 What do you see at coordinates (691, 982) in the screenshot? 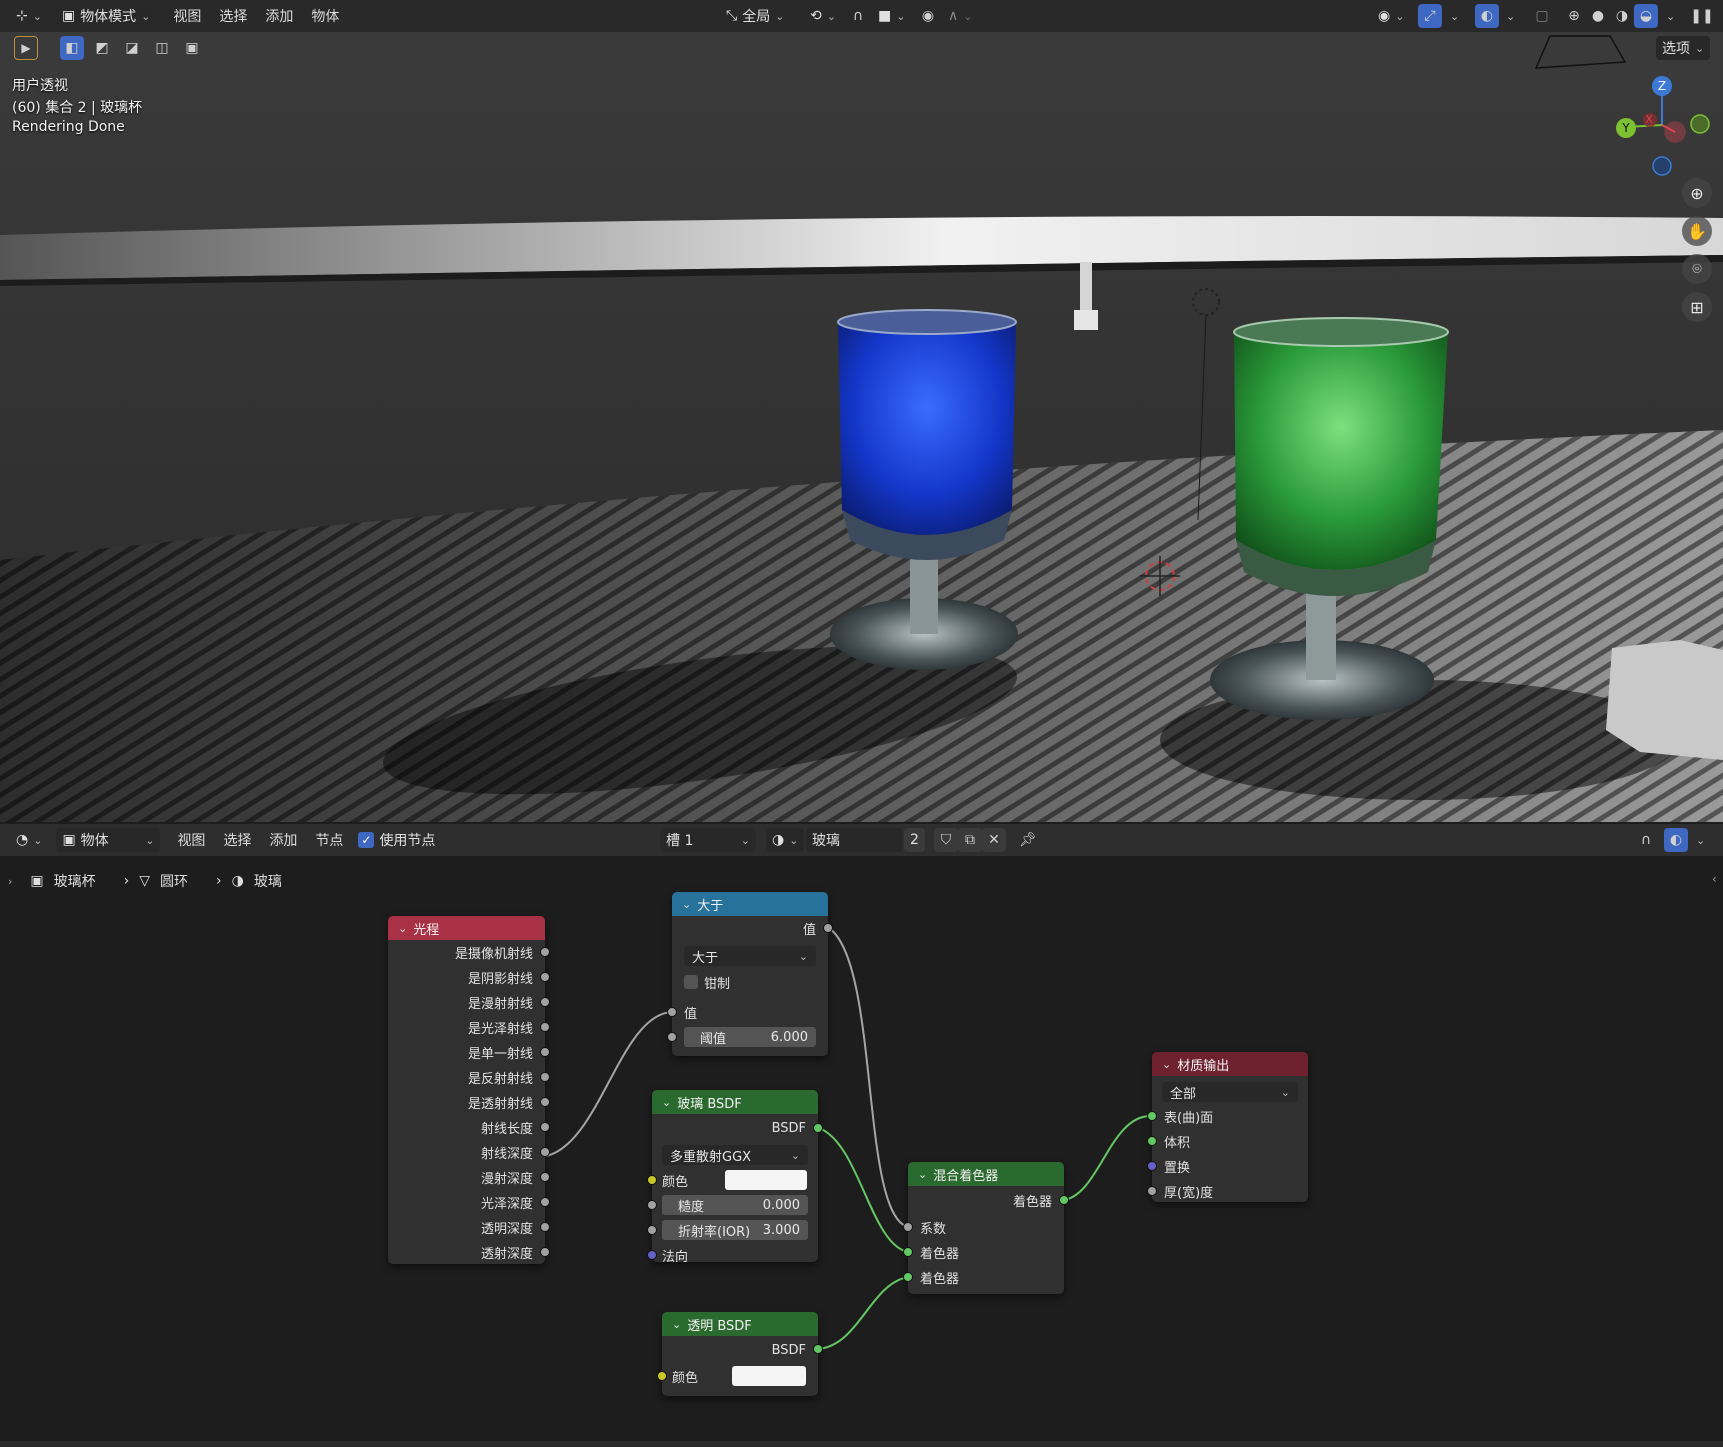
I see `clamp-checkbox` at bounding box center [691, 982].